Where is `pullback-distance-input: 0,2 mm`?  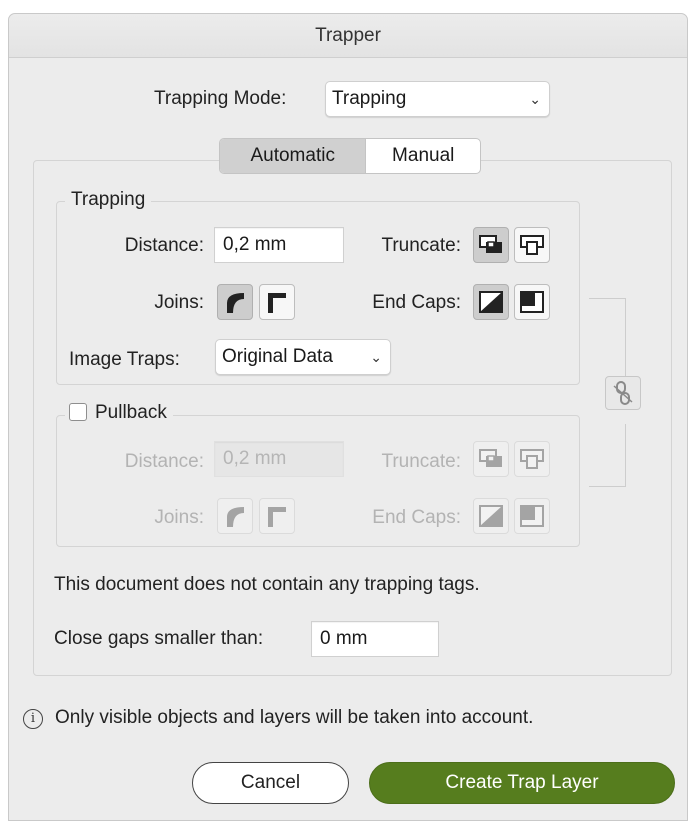 pullback-distance-input: 0,2 mm is located at coordinates (279, 459).